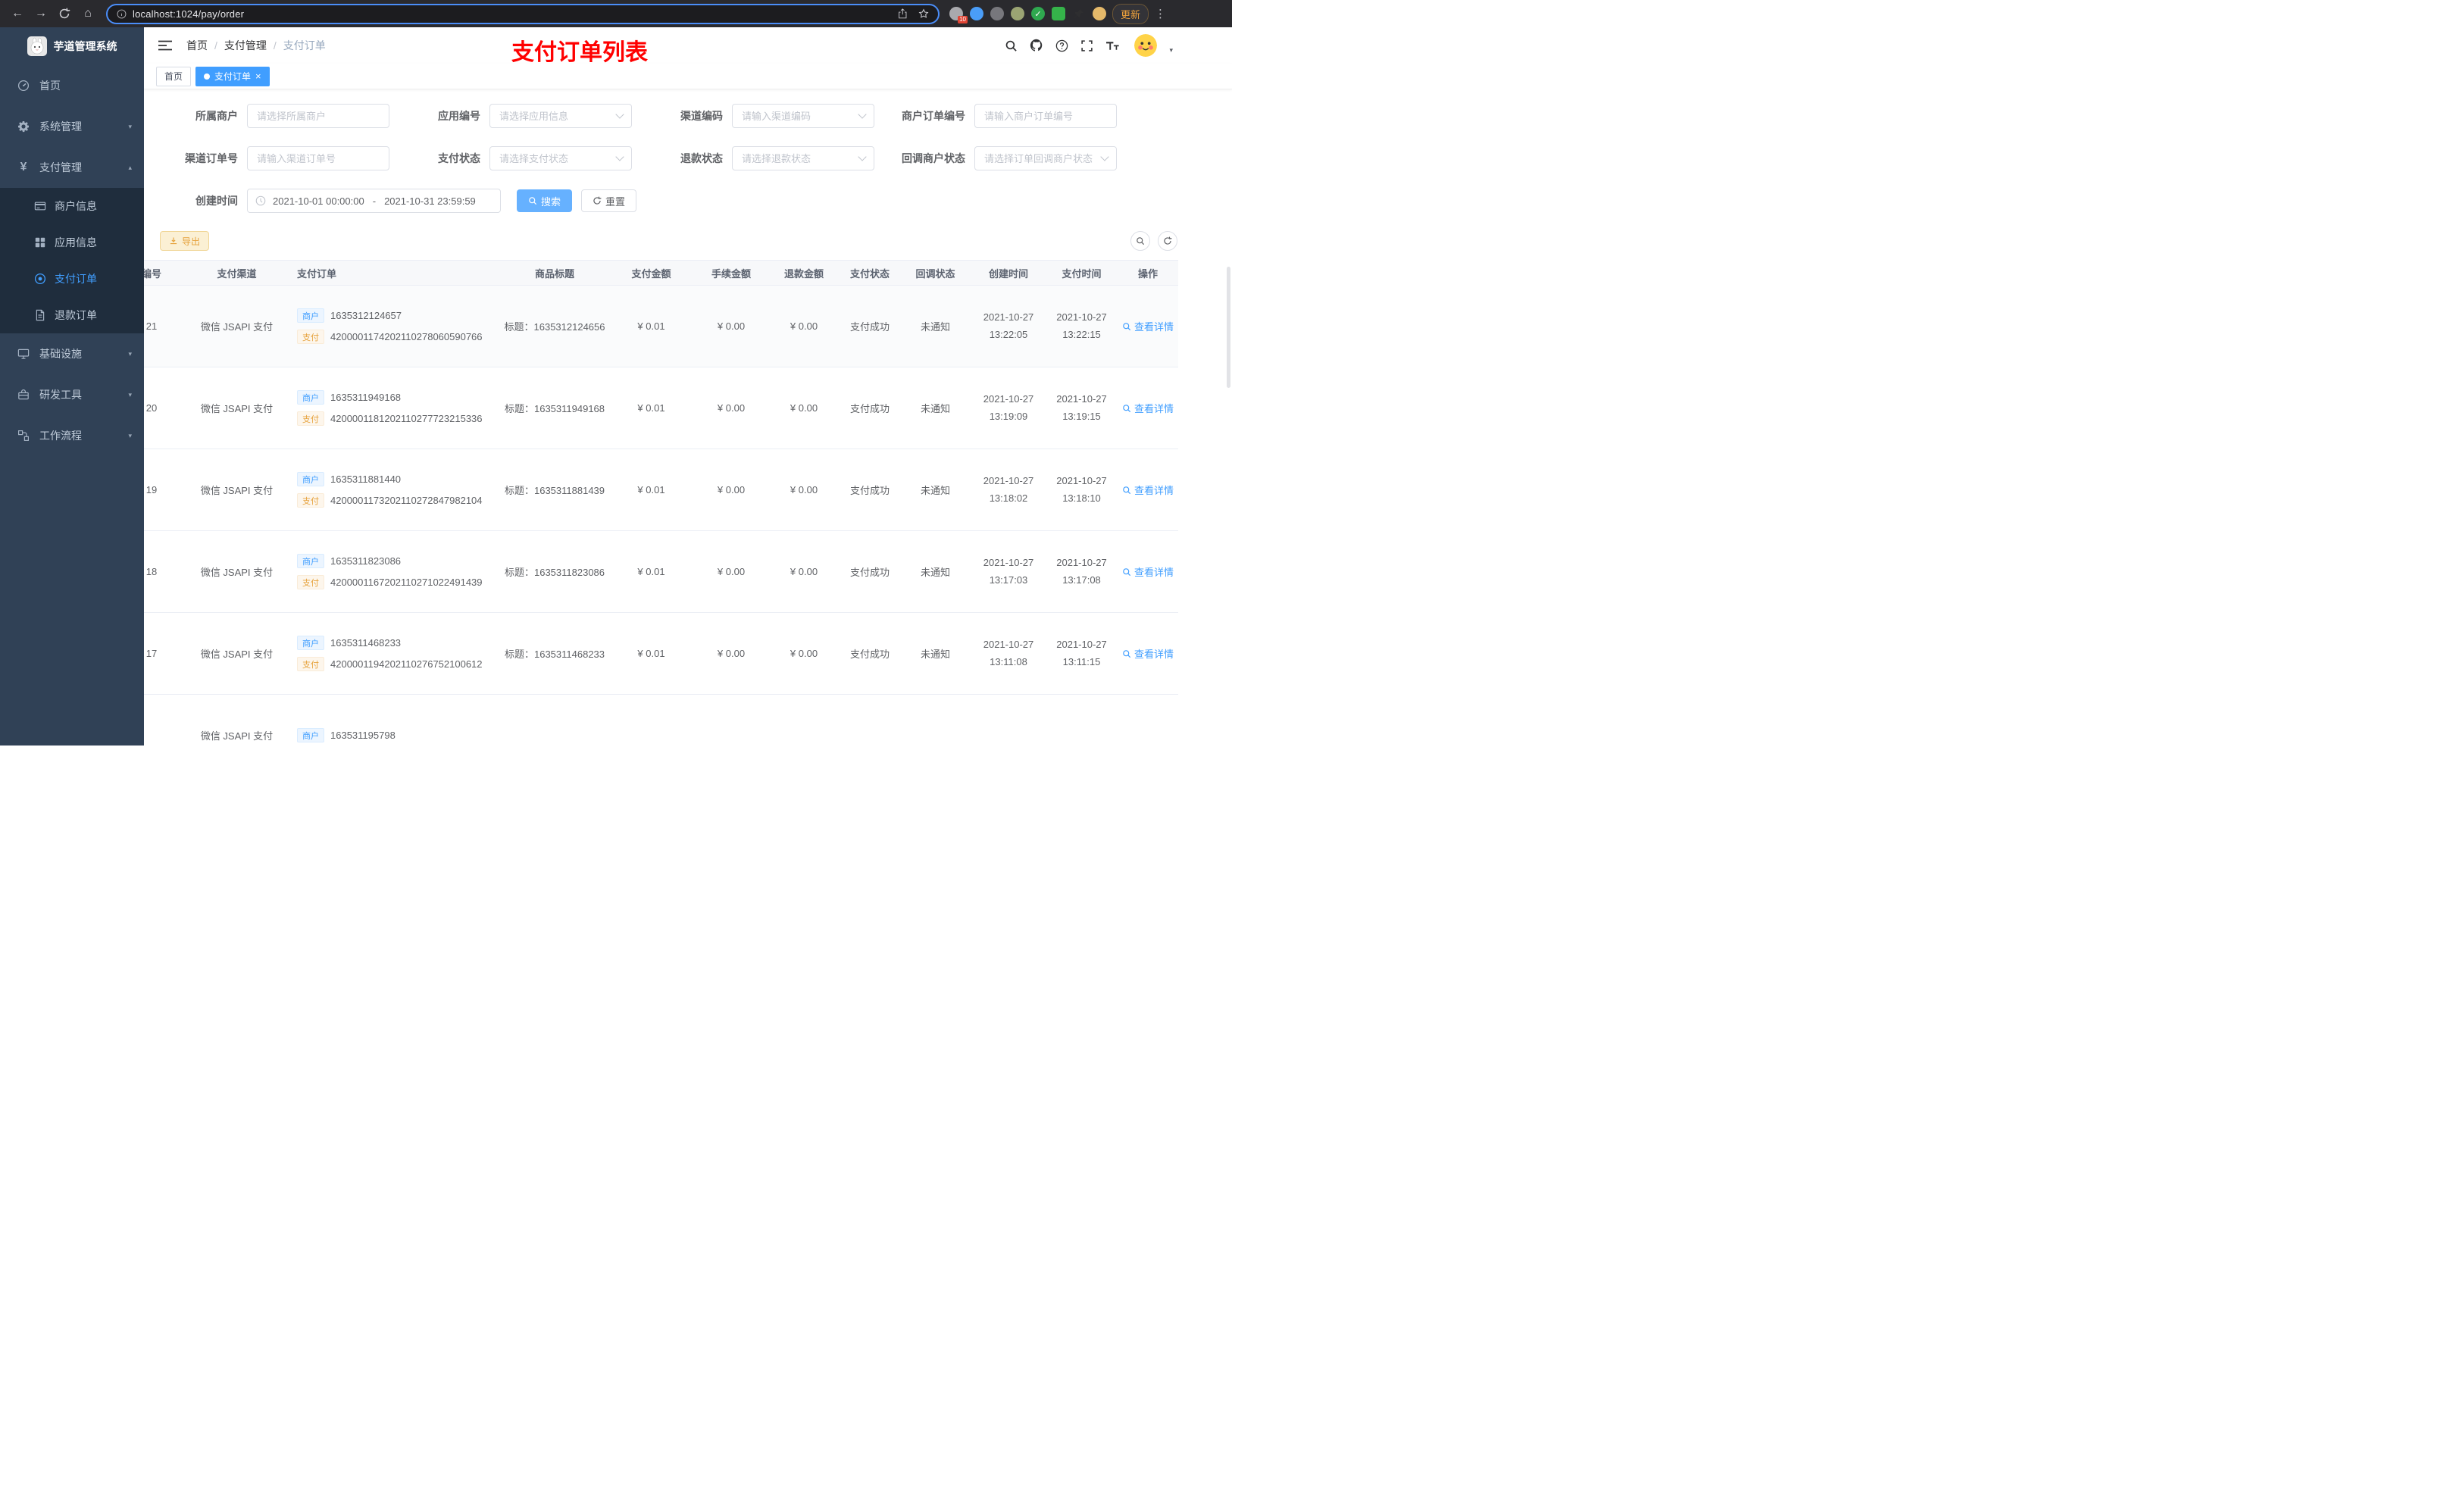 The width and height of the screenshot is (2464, 1491). Describe the element at coordinates (72, 167) in the screenshot. I see `sidebar-item-支付管理: ¥ 支付管理 ▴` at that location.